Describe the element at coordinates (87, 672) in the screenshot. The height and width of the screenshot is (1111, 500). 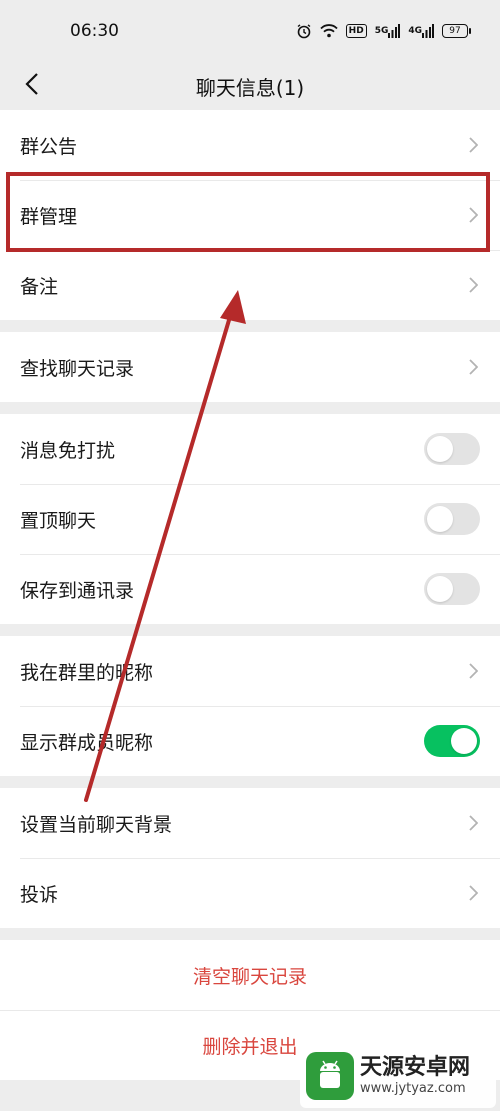
I see `row-label: 我在群里的昵称` at that location.